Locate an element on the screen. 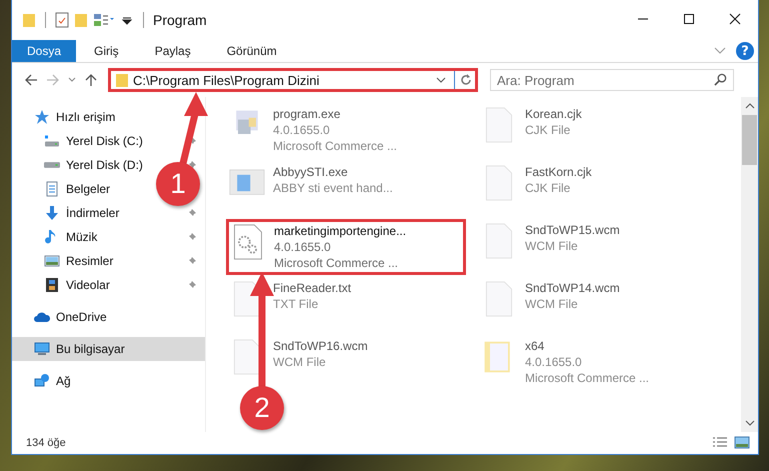 The image size is (769, 471). file-name: SndToWP14.wcm is located at coordinates (572, 288).